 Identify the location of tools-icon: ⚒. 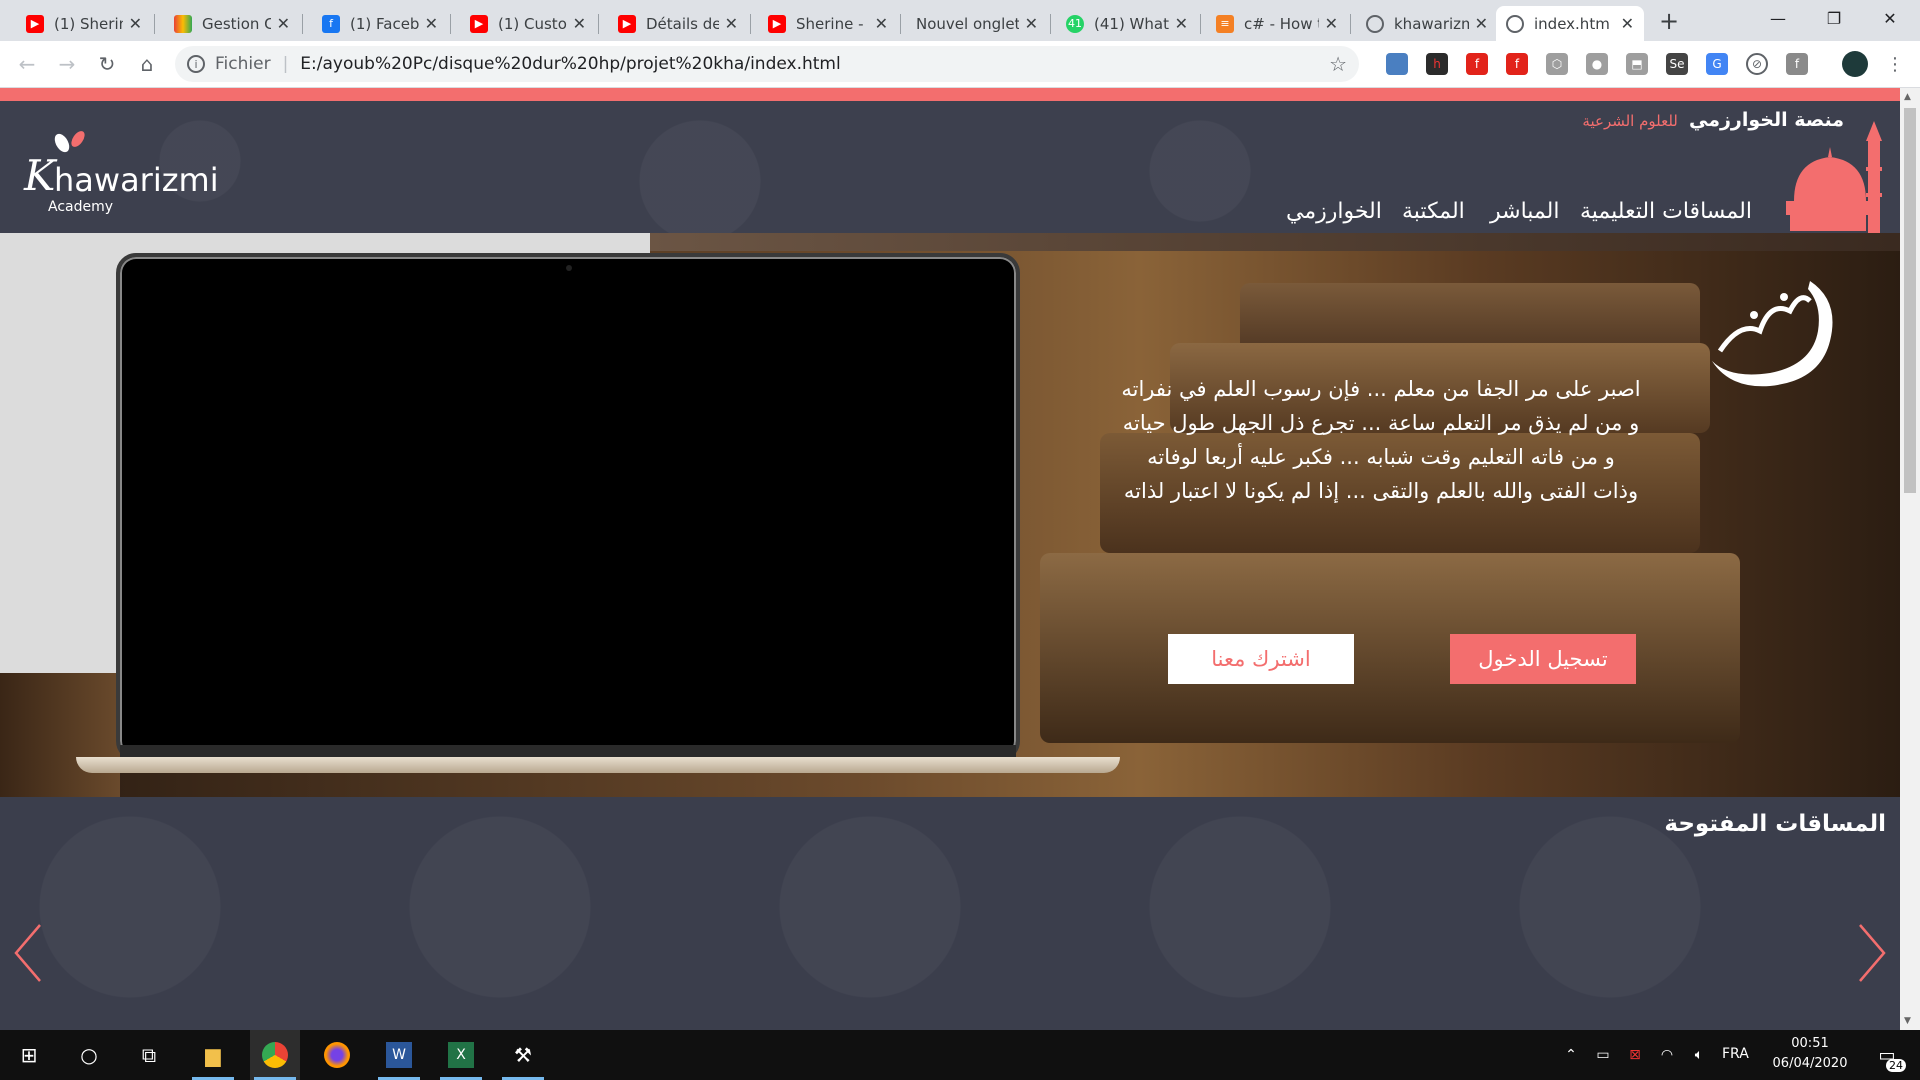
(523, 1055).